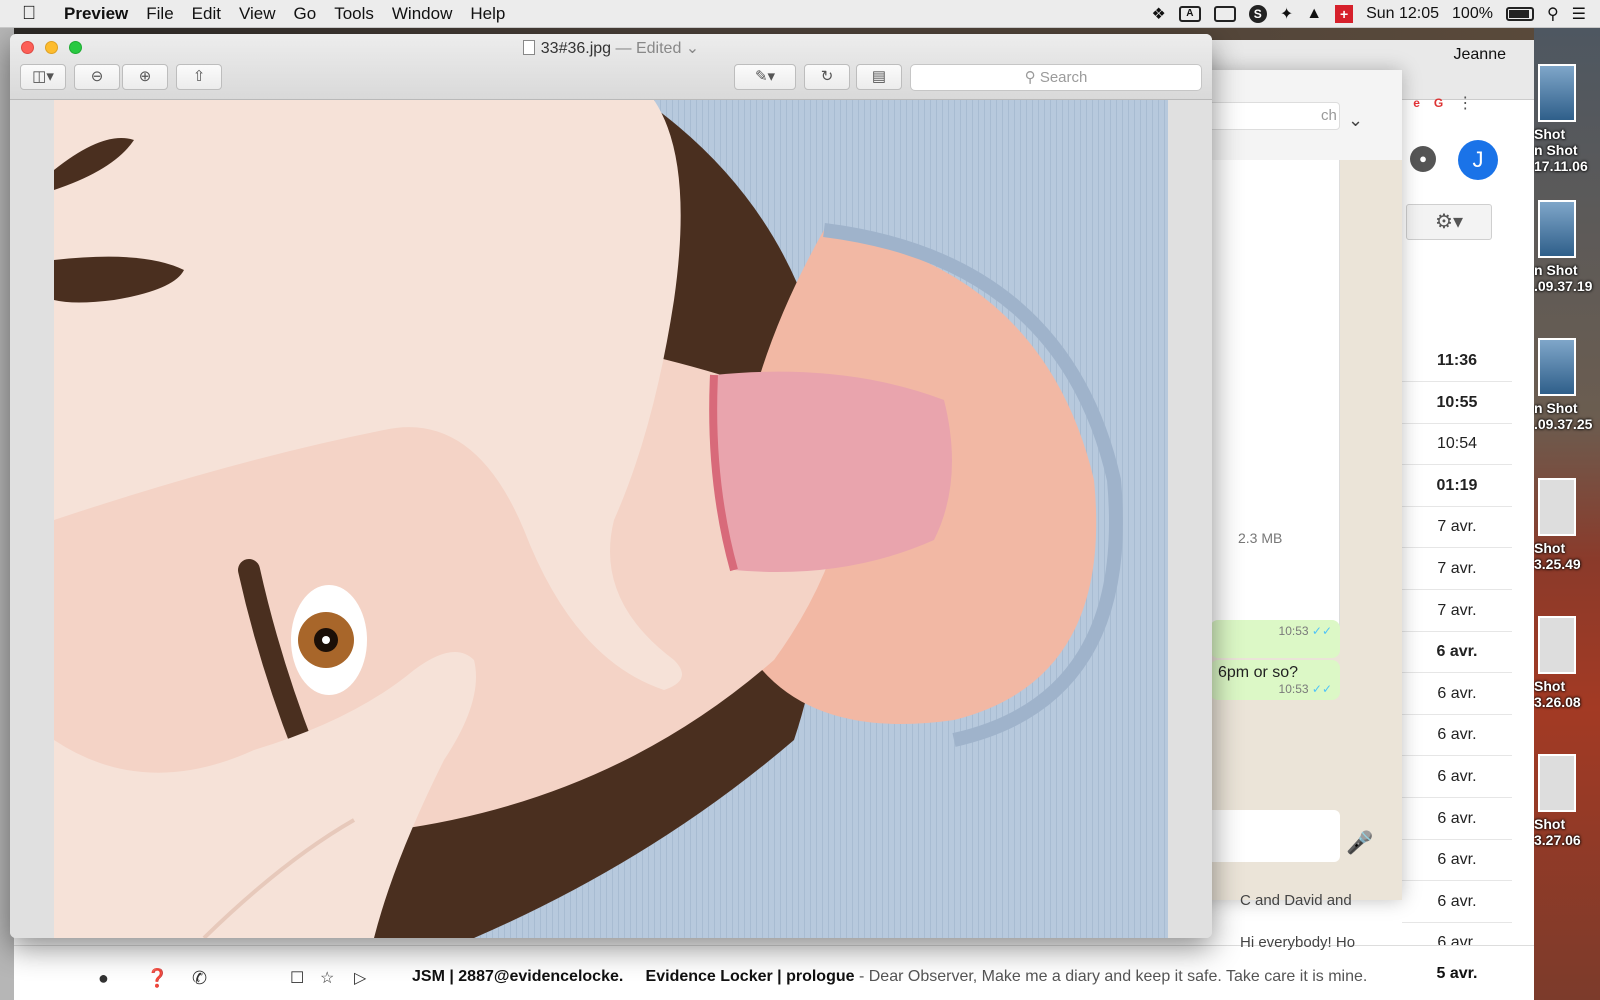  I want to click on mail-snippet-1: C and David and, so click(1296, 900).